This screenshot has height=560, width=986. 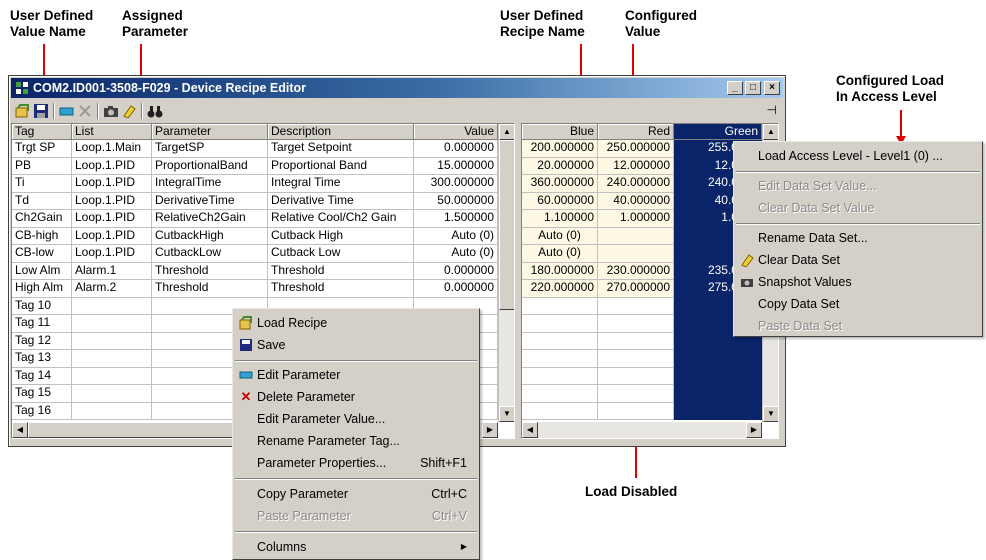 What do you see at coordinates (129, 111) in the screenshot?
I see `eraser-icon` at bounding box center [129, 111].